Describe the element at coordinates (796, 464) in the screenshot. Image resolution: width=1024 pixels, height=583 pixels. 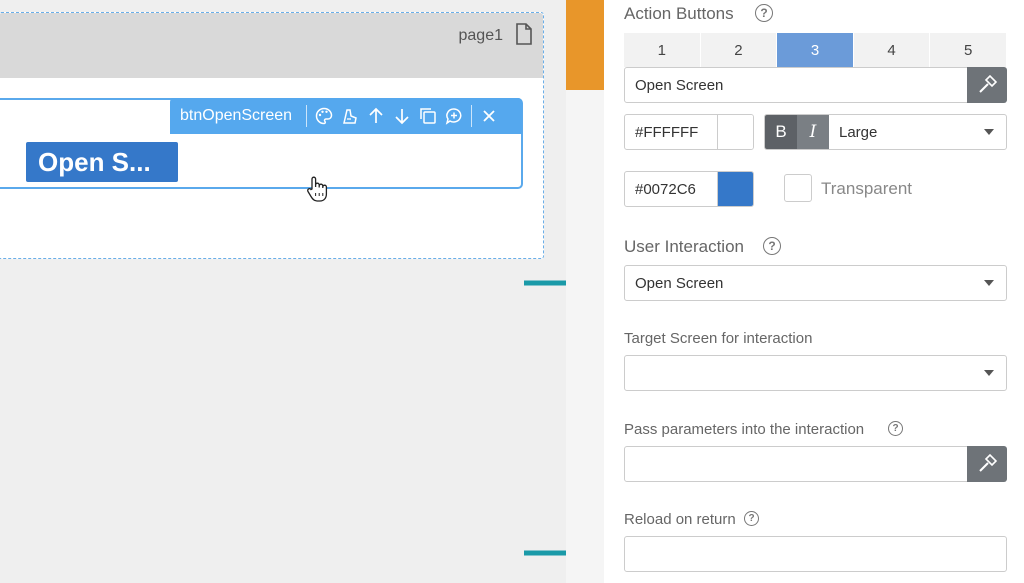
I see `pass-params-input` at that location.